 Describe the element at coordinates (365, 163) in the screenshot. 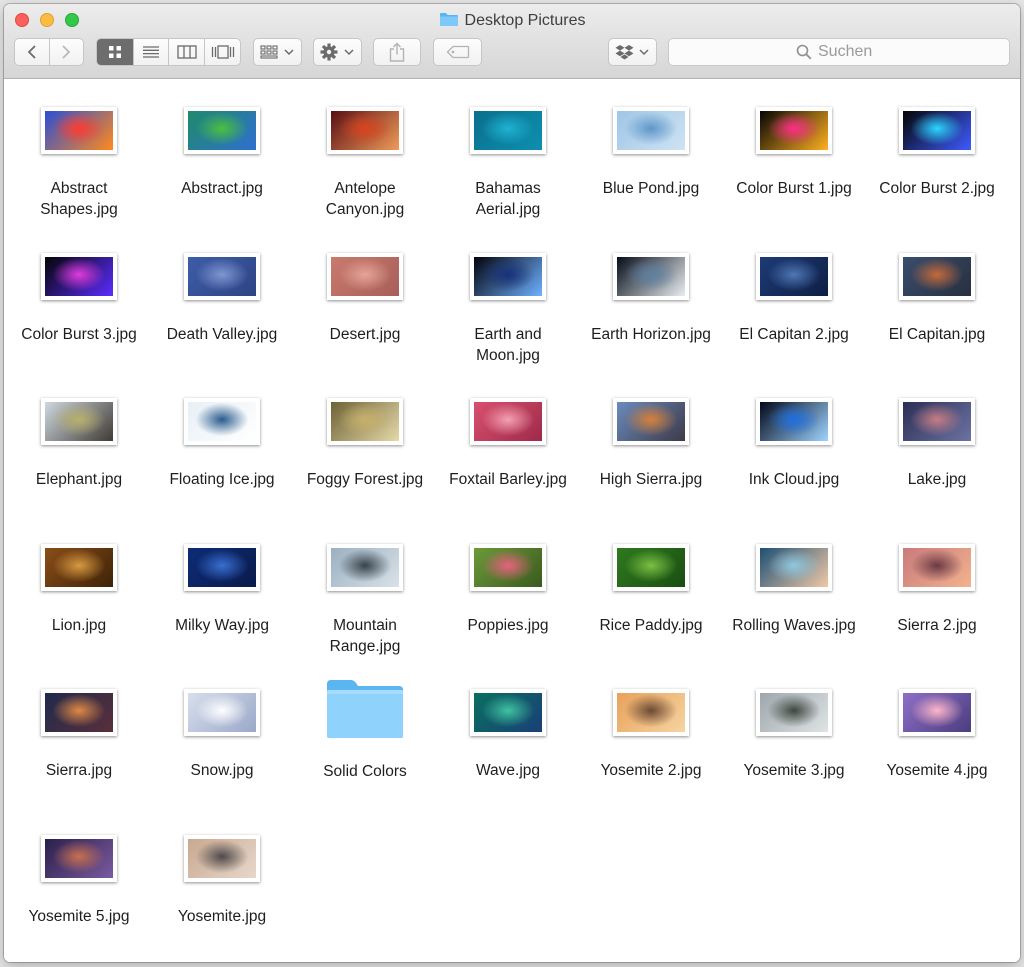

I see `file-item: Antelope Canyon.jpg` at that location.